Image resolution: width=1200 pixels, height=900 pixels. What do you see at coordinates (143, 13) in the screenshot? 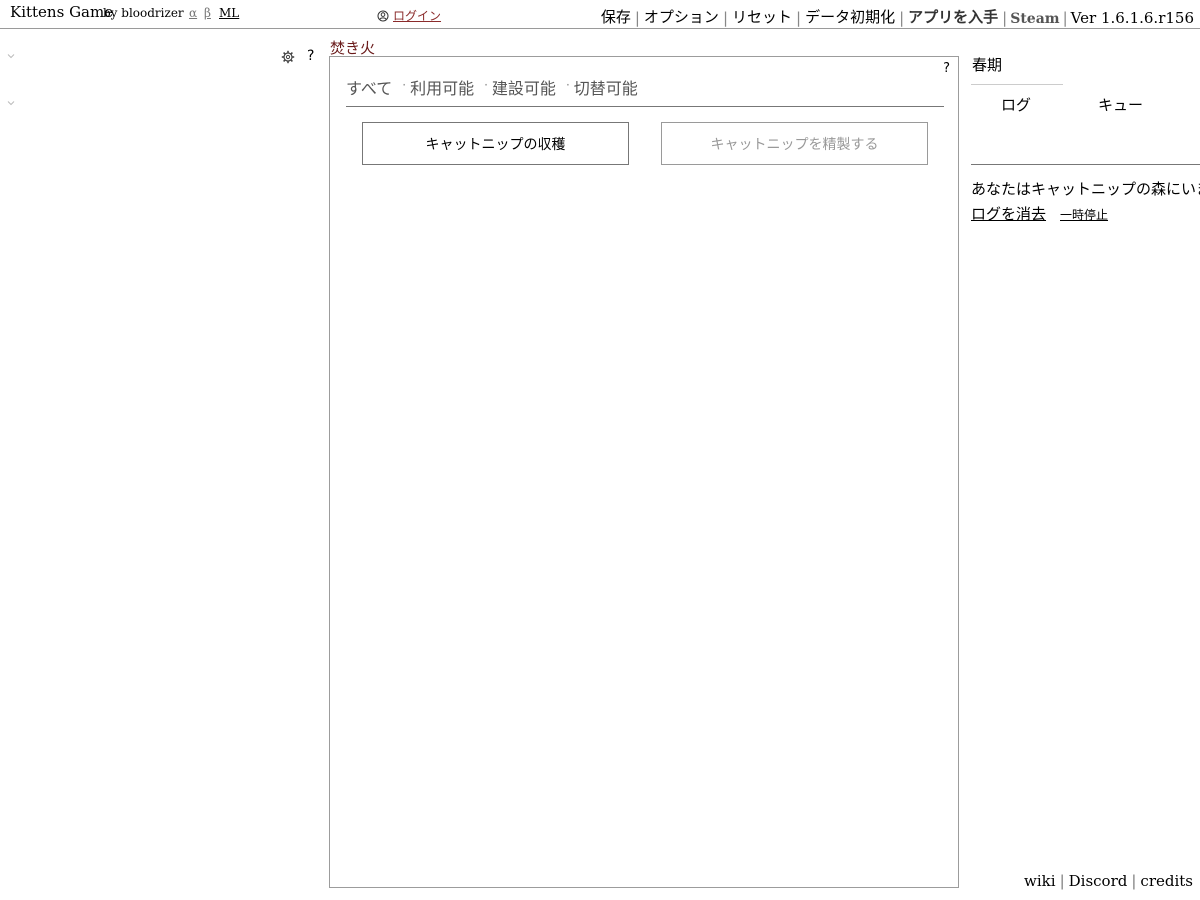
I see `game-author: by bloodrizer` at bounding box center [143, 13].